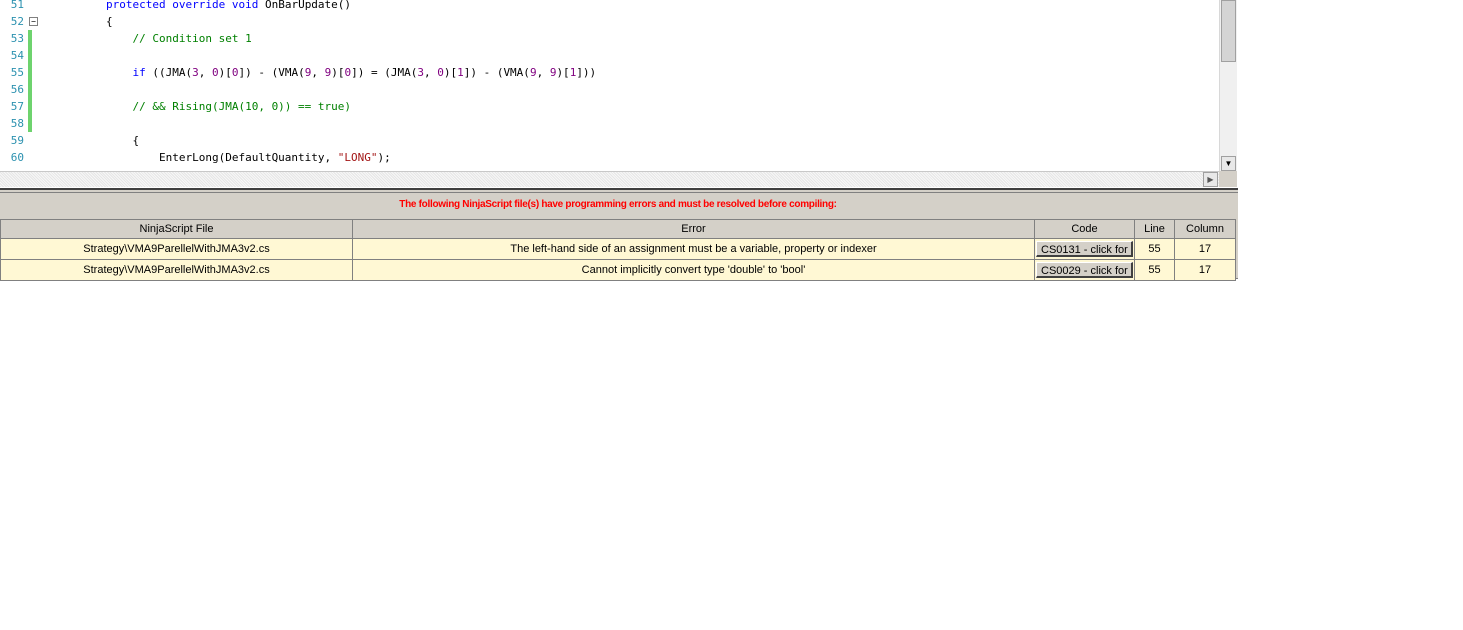  Describe the element at coordinates (609, 55) in the screenshot. I see `code-line: 54` at that location.